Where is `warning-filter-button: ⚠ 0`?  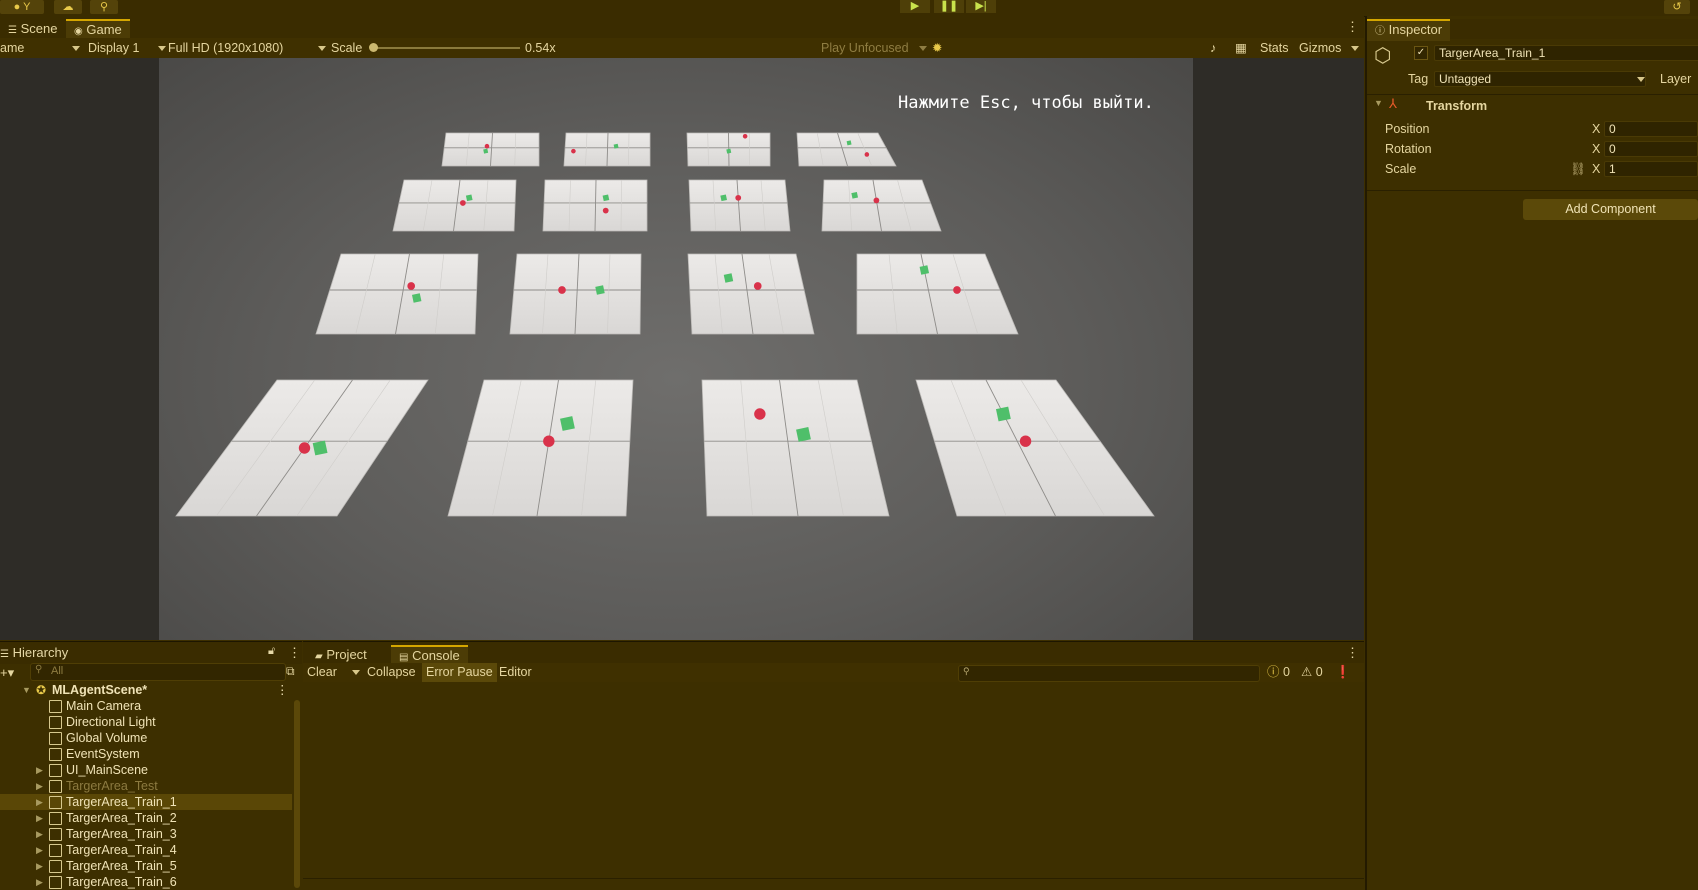 warning-filter-button: ⚠ 0 is located at coordinates (1312, 672).